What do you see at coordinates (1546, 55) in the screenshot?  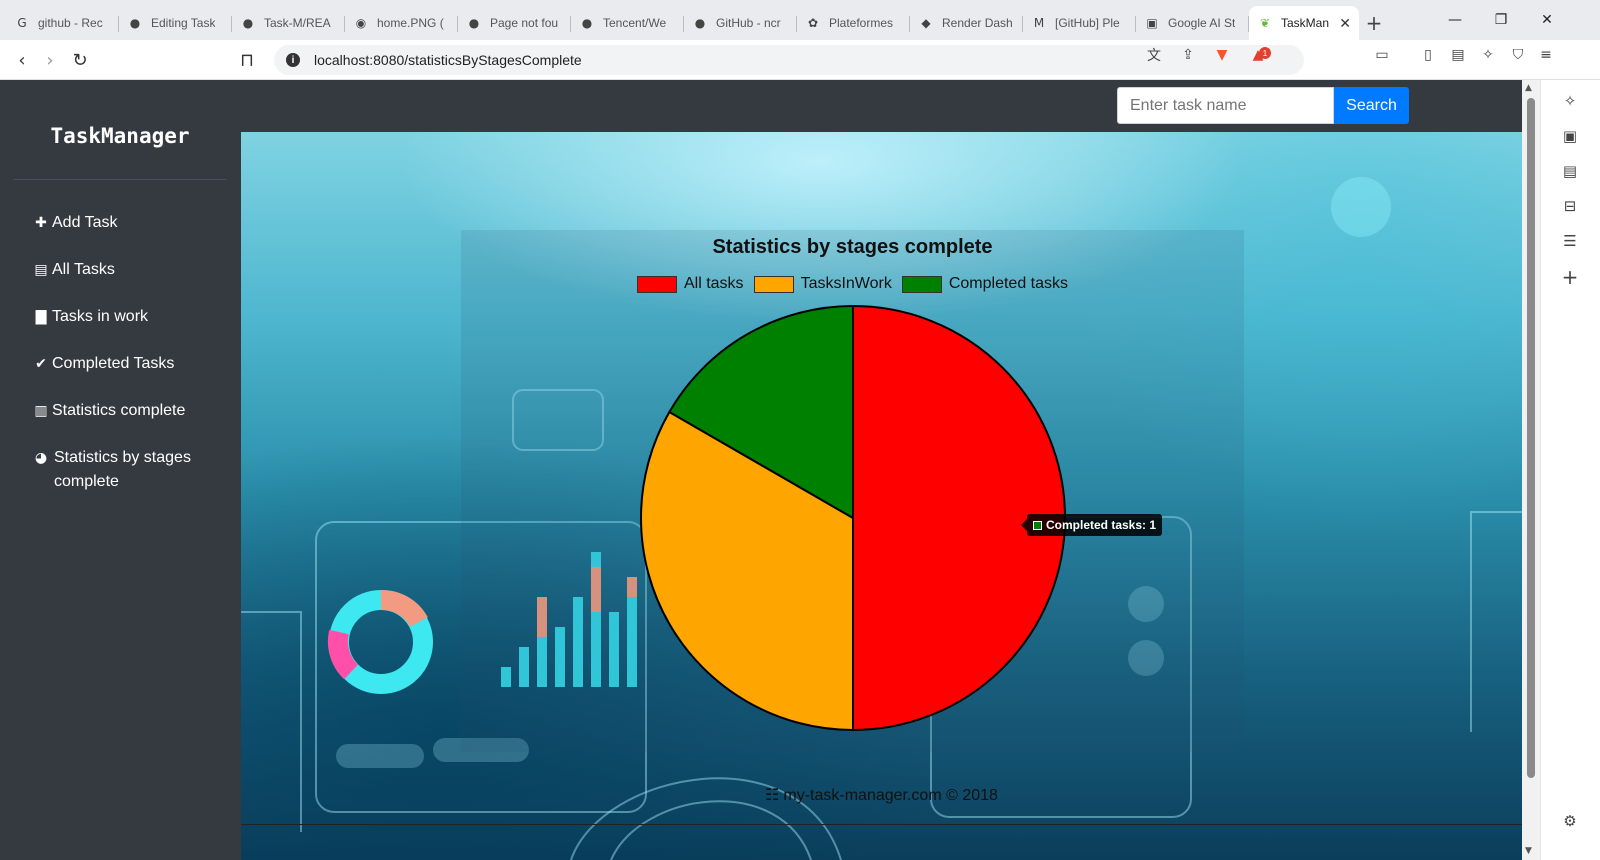 I see `menu-icon: ≡` at bounding box center [1546, 55].